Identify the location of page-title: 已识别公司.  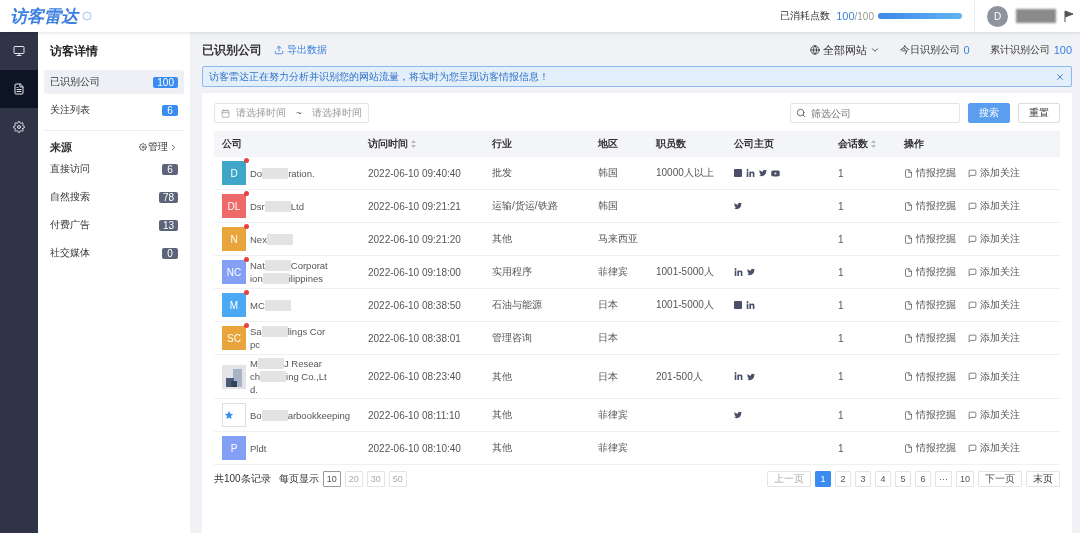
(232, 50).